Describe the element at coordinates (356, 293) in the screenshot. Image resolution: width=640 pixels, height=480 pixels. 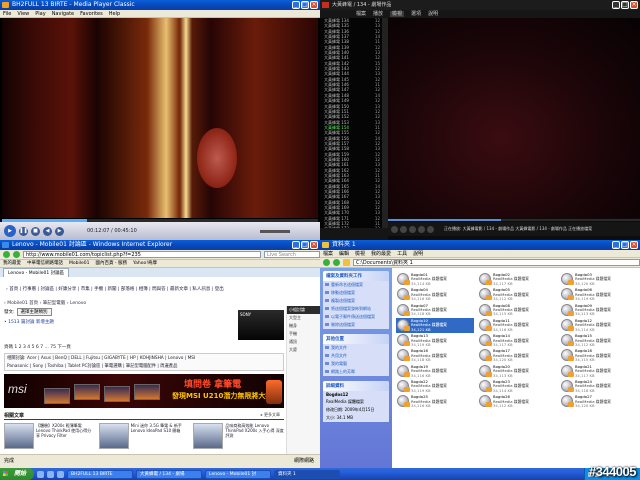
I see `task-link: 移動這個檔案` at that location.